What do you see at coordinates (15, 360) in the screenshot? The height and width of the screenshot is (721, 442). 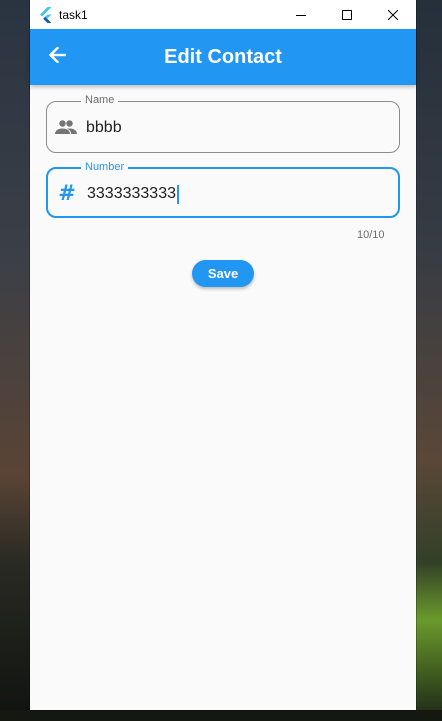 I see `desktop-background-left` at bounding box center [15, 360].